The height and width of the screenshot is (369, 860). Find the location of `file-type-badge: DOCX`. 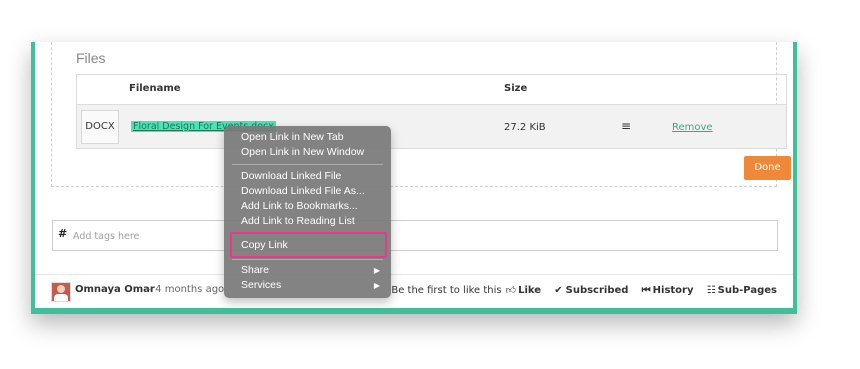

file-type-badge: DOCX is located at coordinates (100, 127).